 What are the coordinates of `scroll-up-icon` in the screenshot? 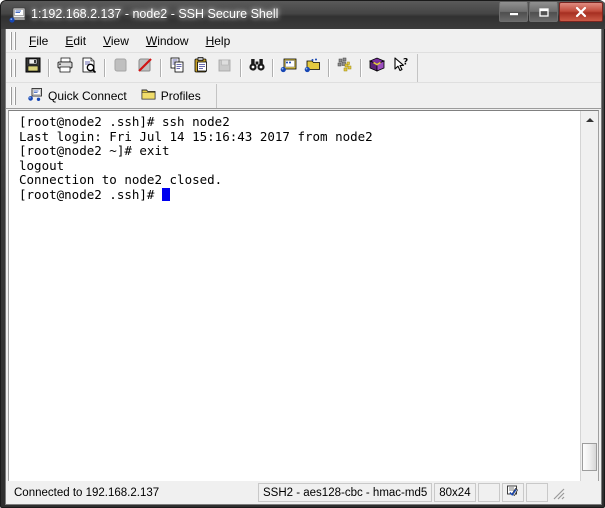 It's located at (589, 119).